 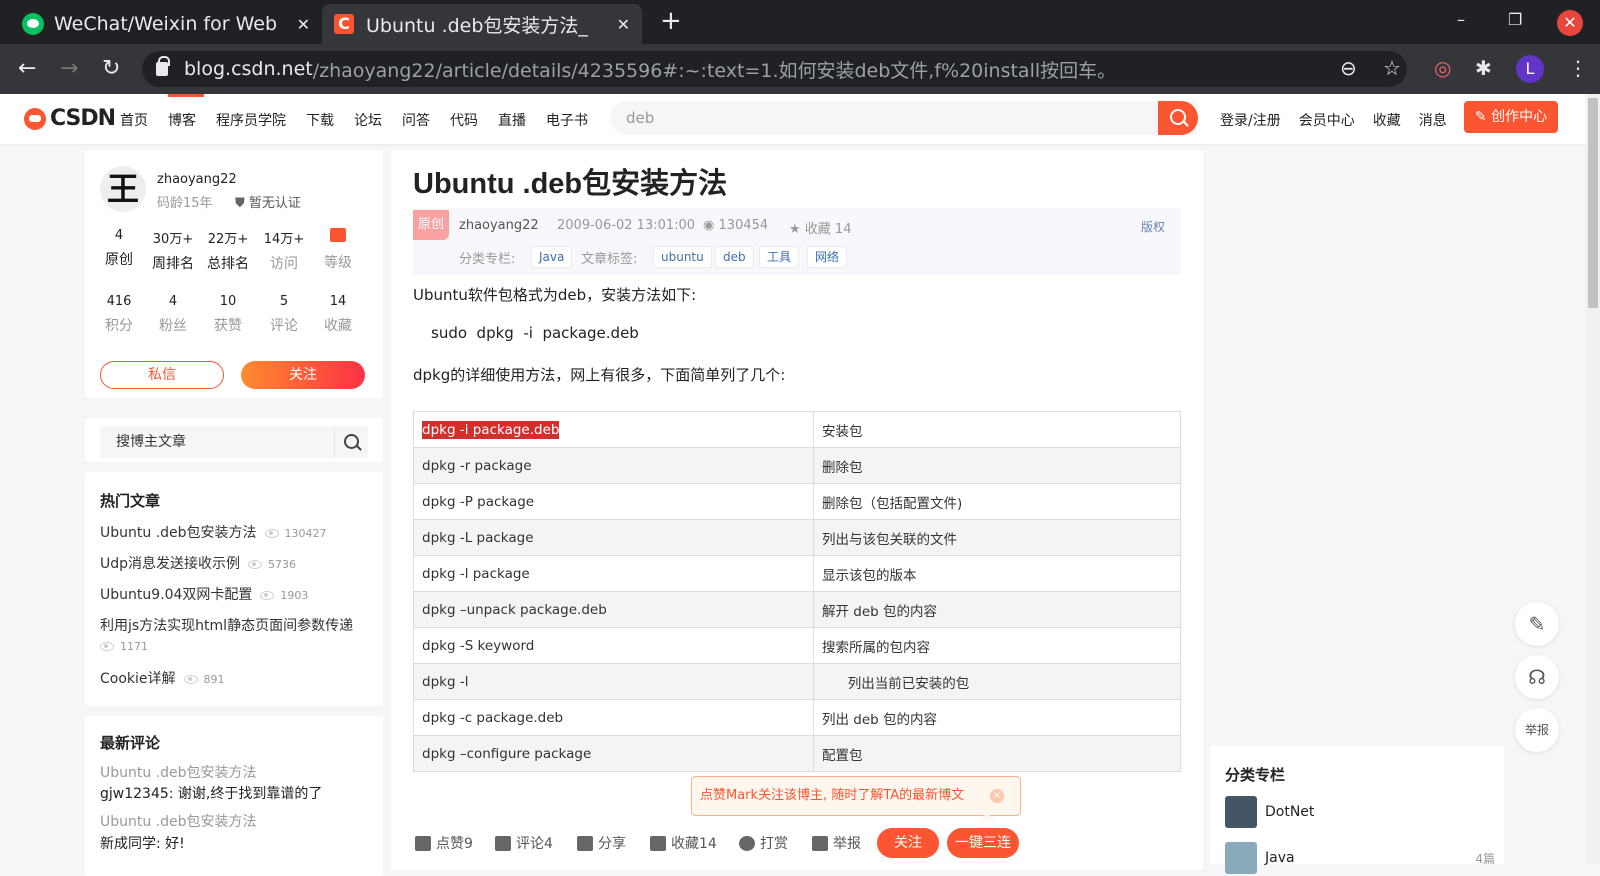 I want to click on favorites-link: 收藏, so click(x=1387, y=120).